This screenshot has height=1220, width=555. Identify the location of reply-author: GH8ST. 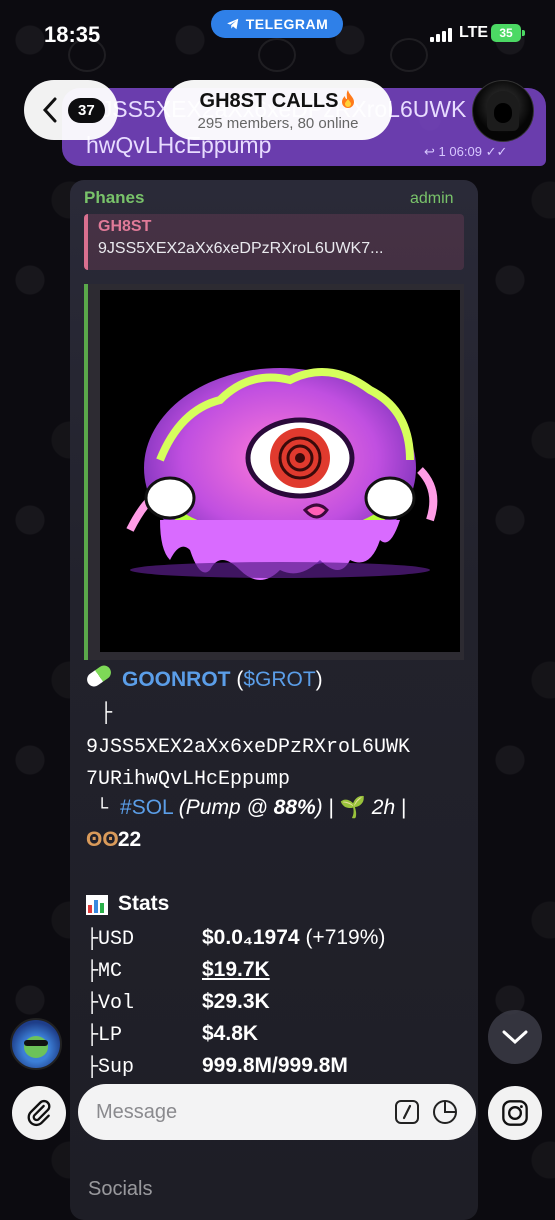
(125, 226).